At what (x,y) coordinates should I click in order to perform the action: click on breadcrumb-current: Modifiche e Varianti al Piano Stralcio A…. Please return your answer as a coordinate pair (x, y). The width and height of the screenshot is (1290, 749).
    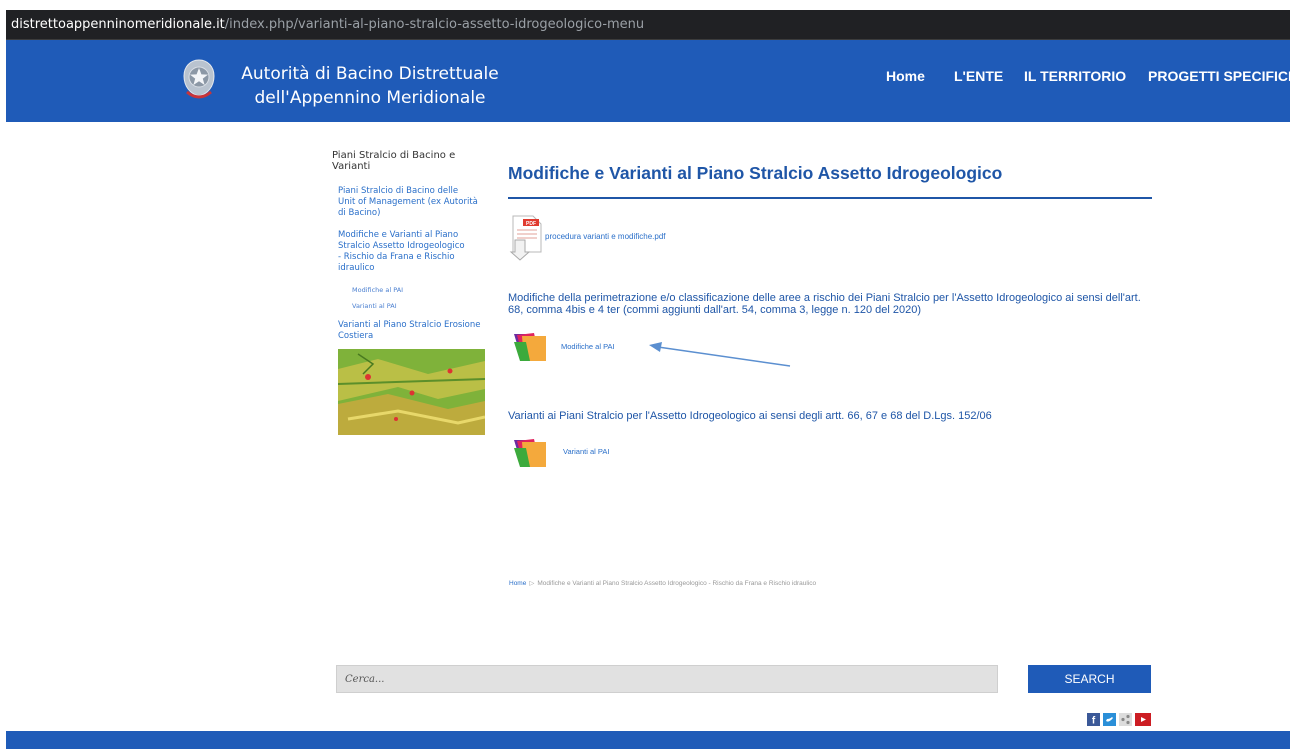
    Looking at the image, I should click on (677, 583).